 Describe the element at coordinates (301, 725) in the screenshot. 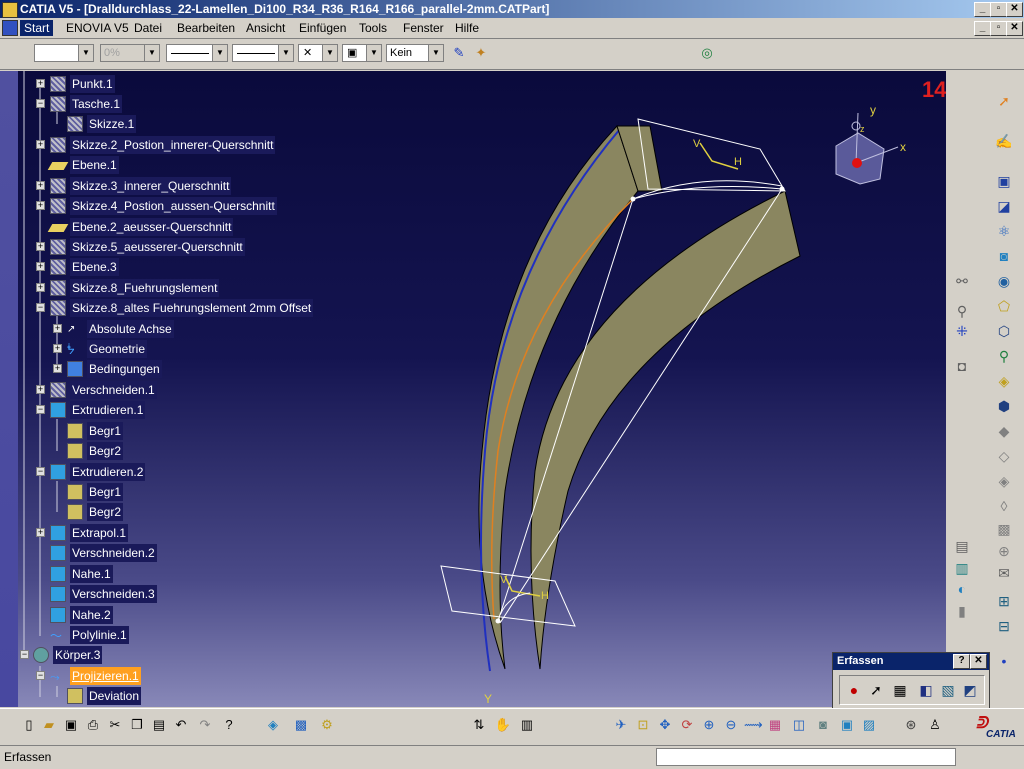

I see `scan-icon: ▩` at that location.